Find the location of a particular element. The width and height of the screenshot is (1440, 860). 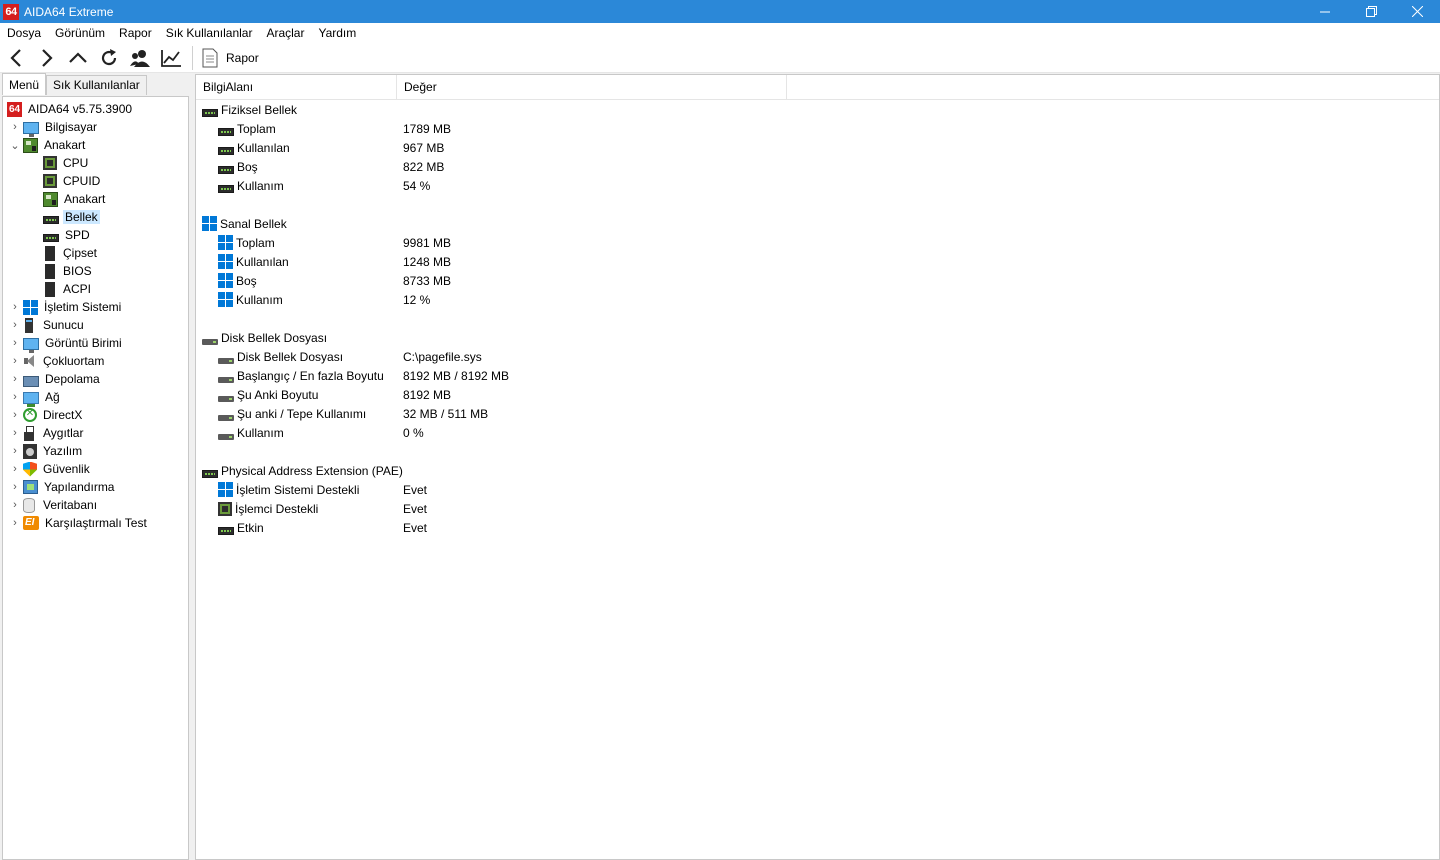

menu-gorunum: Görünüm is located at coordinates (80, 33).